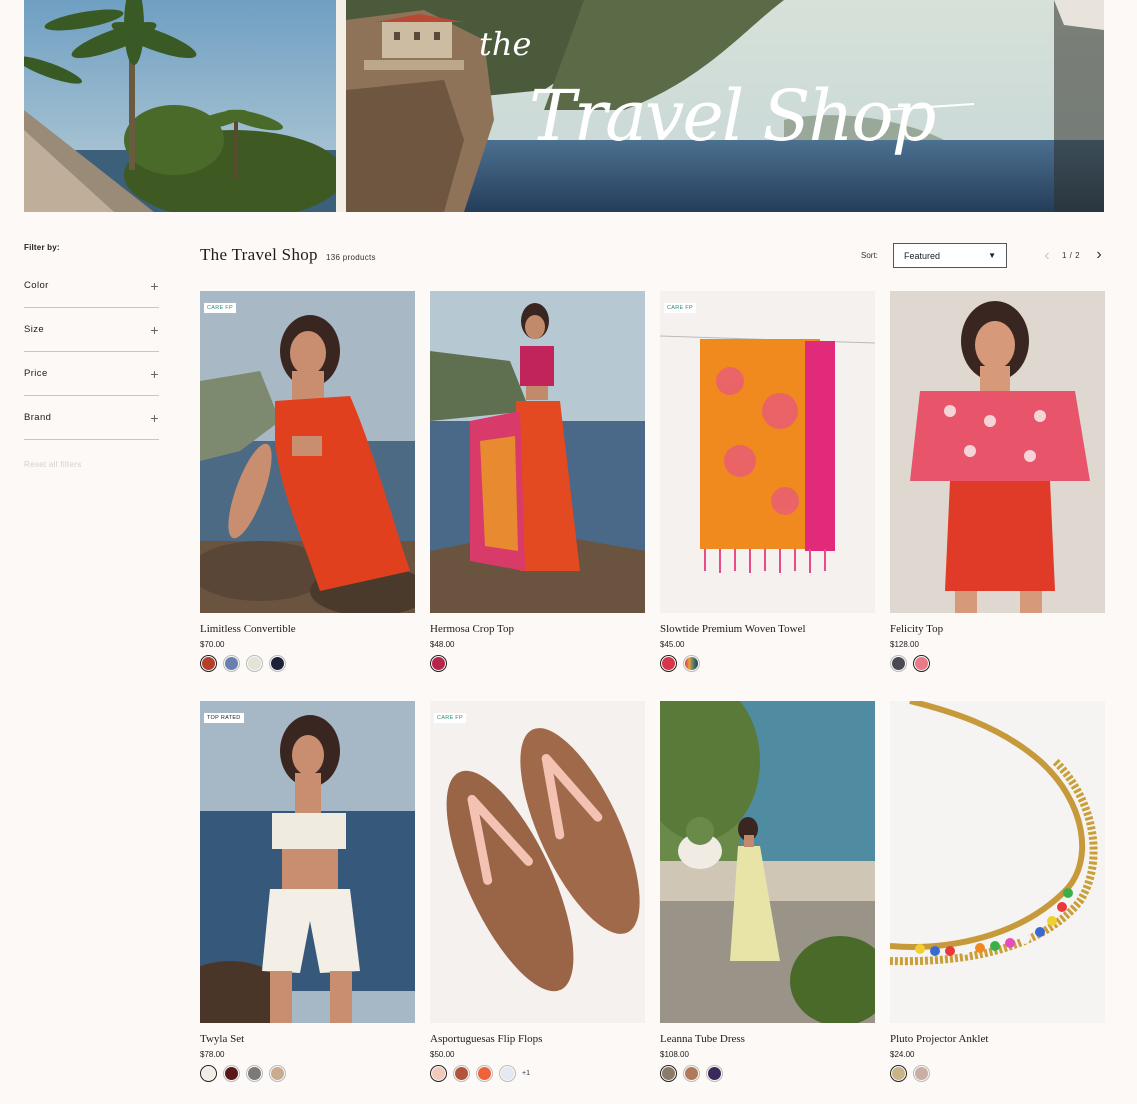 The height and width of the screenshot is (1104, 1137). What do you see at coordinates (259, 254) in the screenshot?
I see `page-title: The Travel Shop` at bounding box center [259, 254].